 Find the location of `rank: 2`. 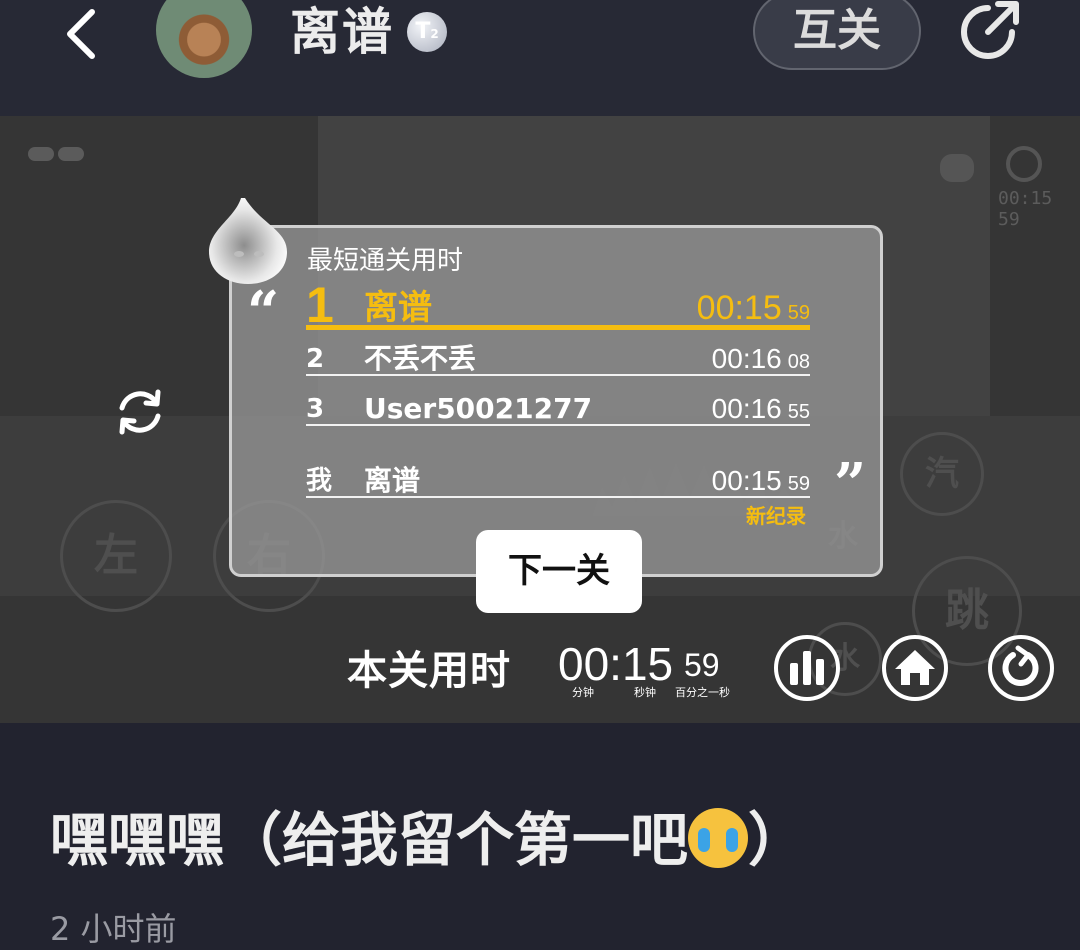

rank: 2 is located at coordinates (315, 359).